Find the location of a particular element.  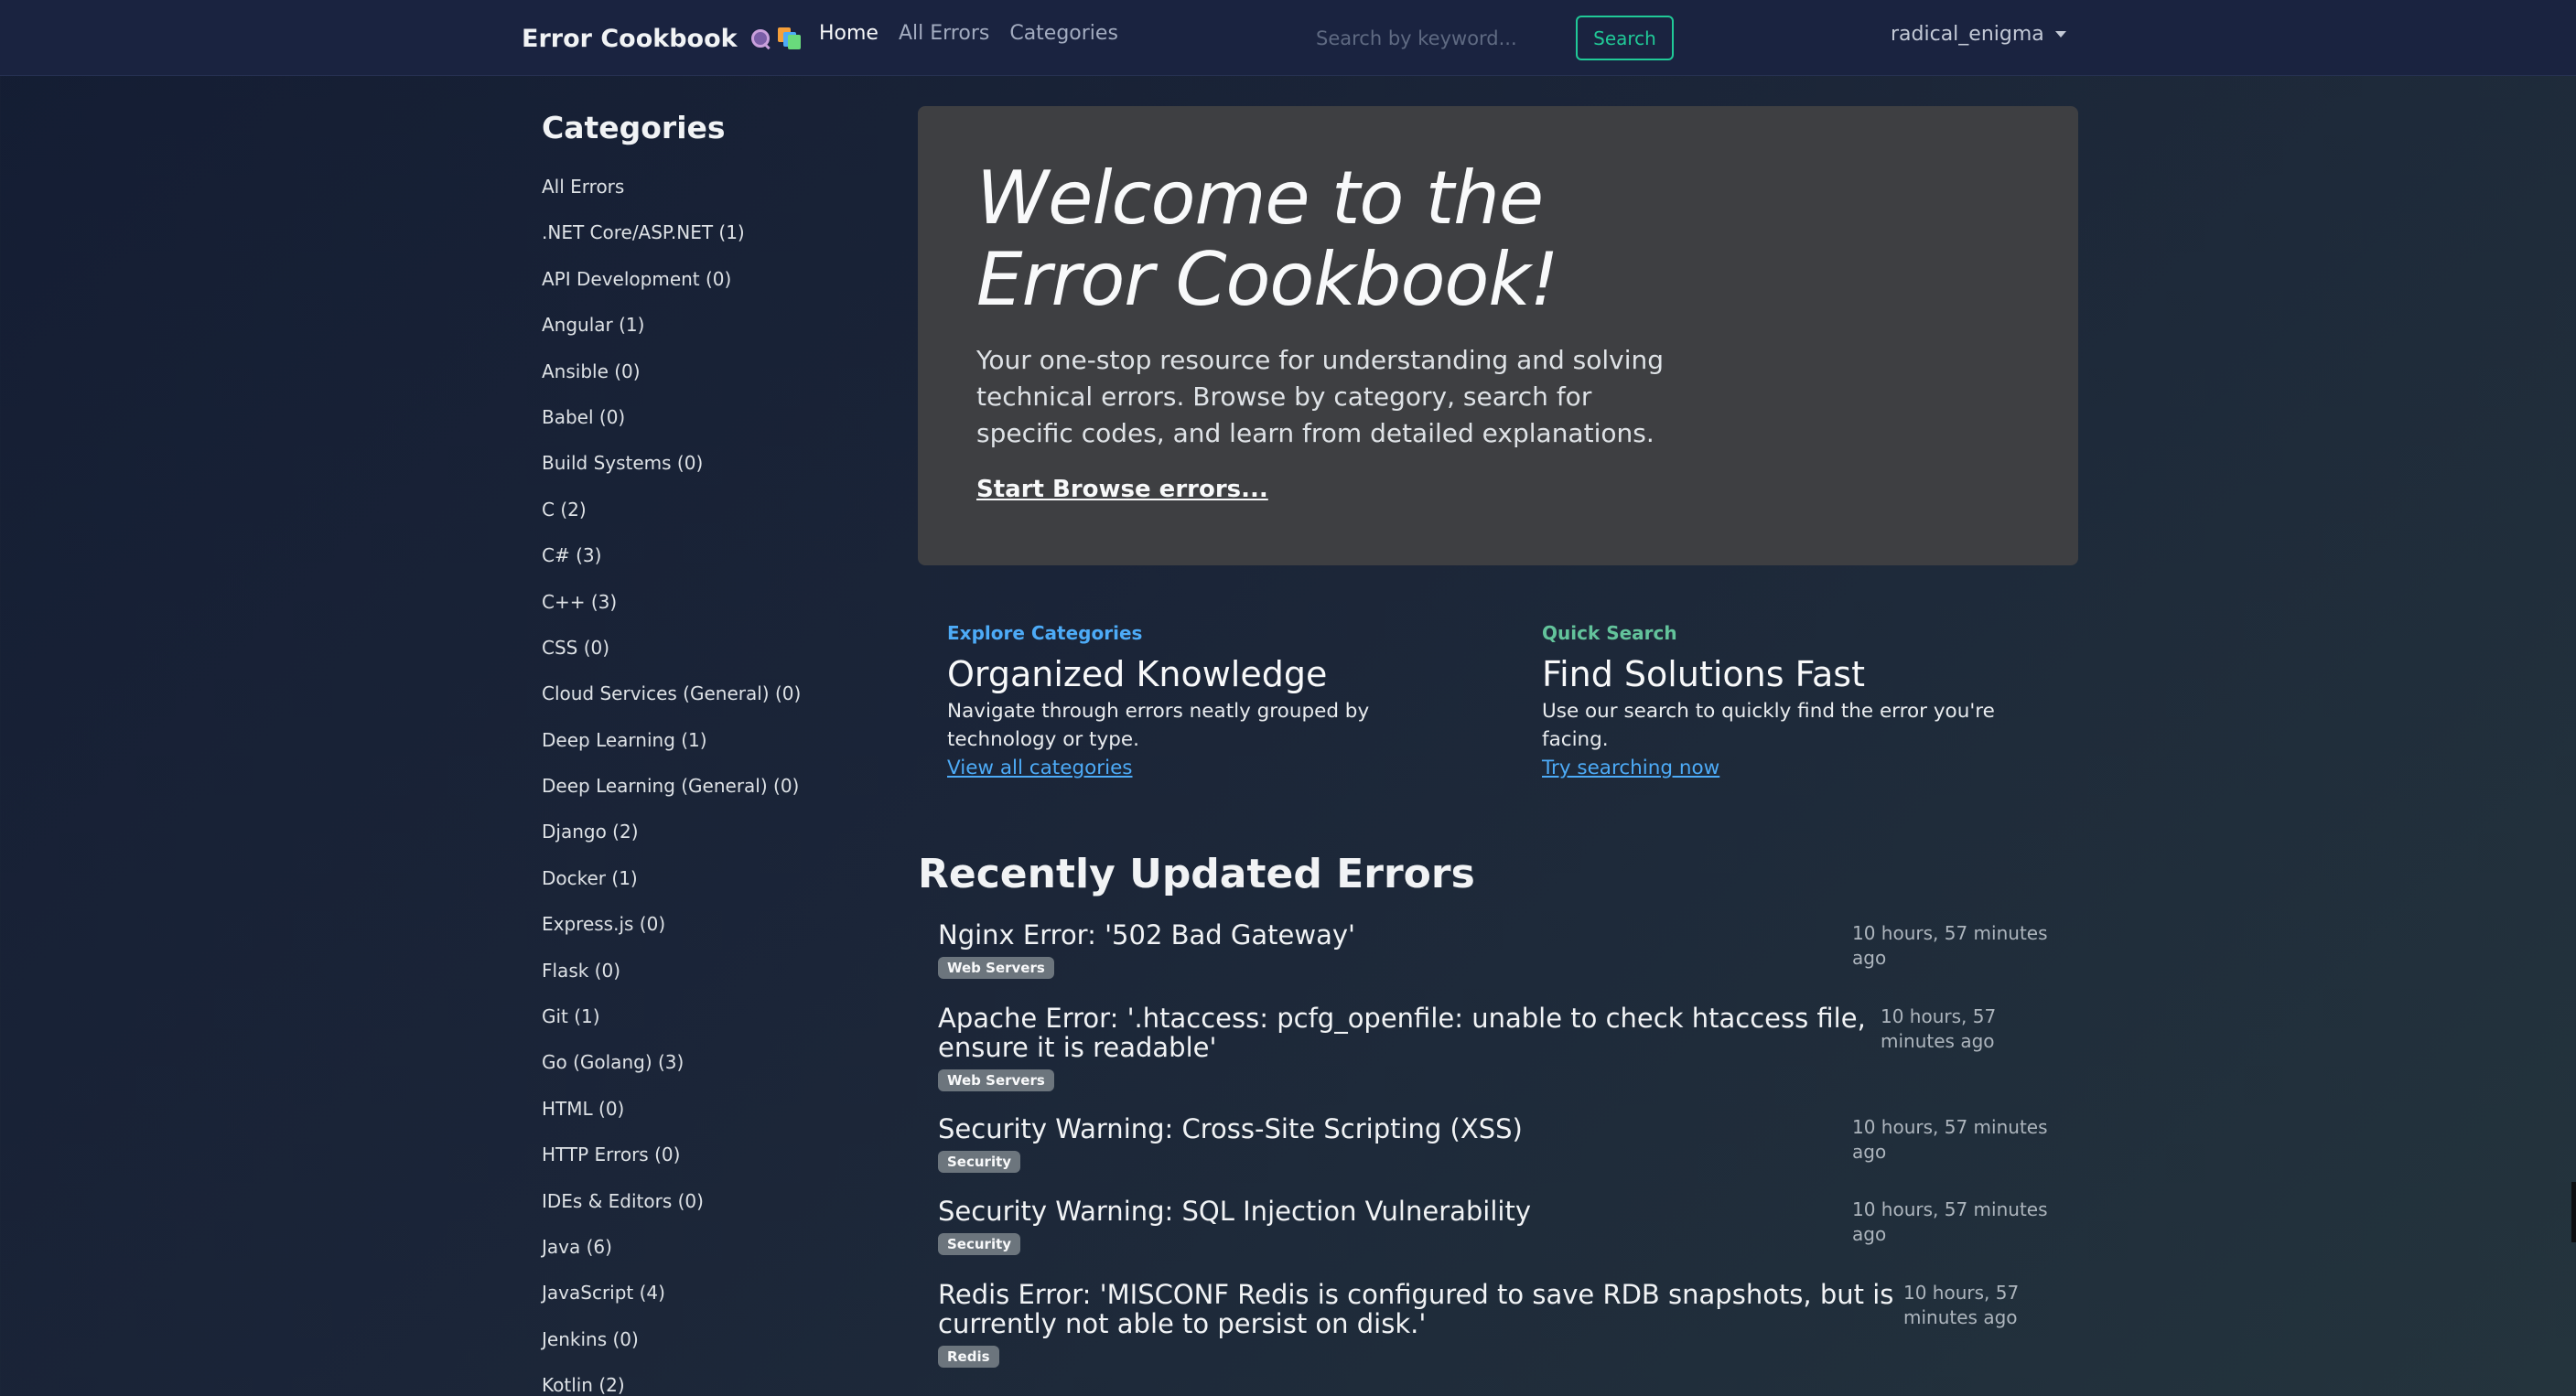

sidebar-category-item: C# (3) is located at coordinates (706, 567).